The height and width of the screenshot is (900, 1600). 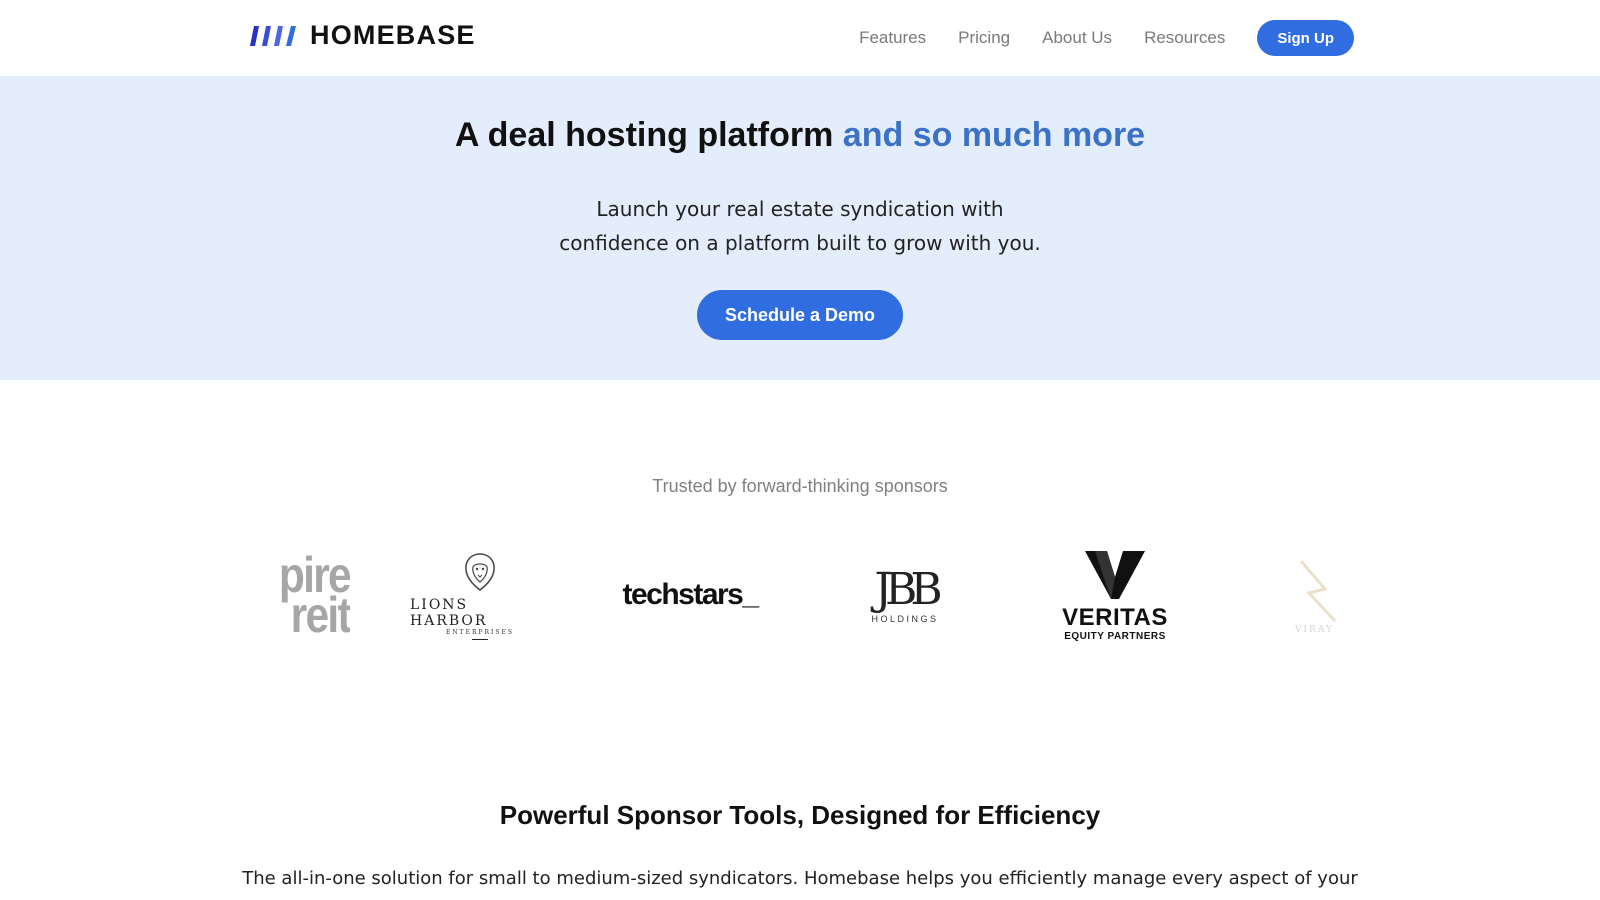 I want to click on homebase-logo: HOMEBASE, so click(x=361, y=35).